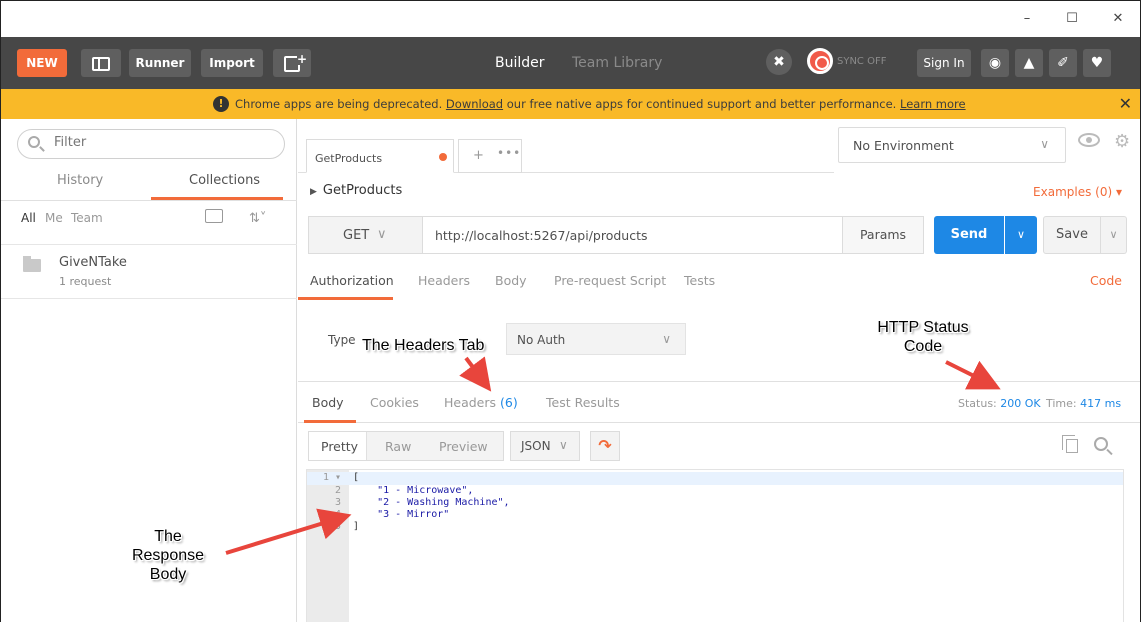 The image size is (1141, 622). What do you see at coordinates (85, 281) in the screenshot?
I see `collection-count: 1 request` at bounding box center [85, 281].